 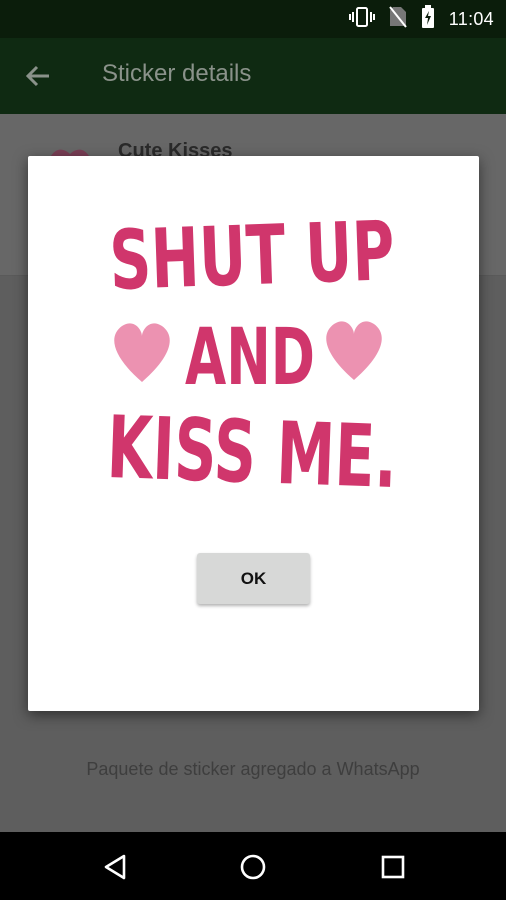 What do you see at coordinates (471, 18) in the screenshot?
I see `clock-time: 11:04` at bounding box center [471, 18].